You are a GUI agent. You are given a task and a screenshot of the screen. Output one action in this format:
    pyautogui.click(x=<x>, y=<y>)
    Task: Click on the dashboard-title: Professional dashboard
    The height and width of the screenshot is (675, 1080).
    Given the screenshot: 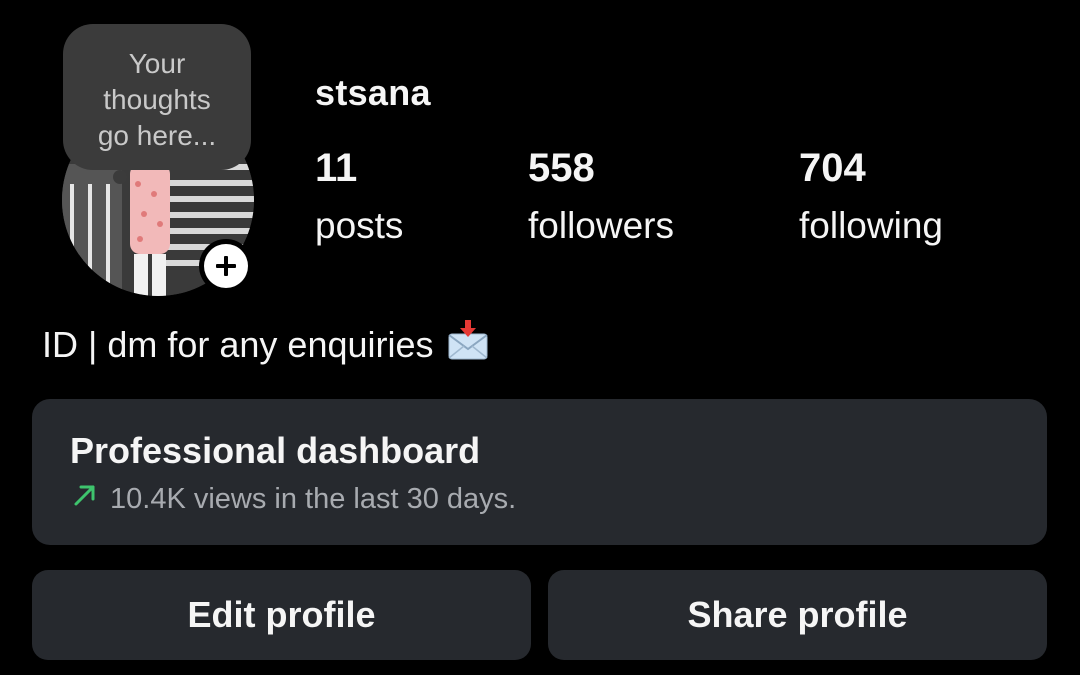 What is the action you would take?
    pyautogui.click(x=275, y=450)
    